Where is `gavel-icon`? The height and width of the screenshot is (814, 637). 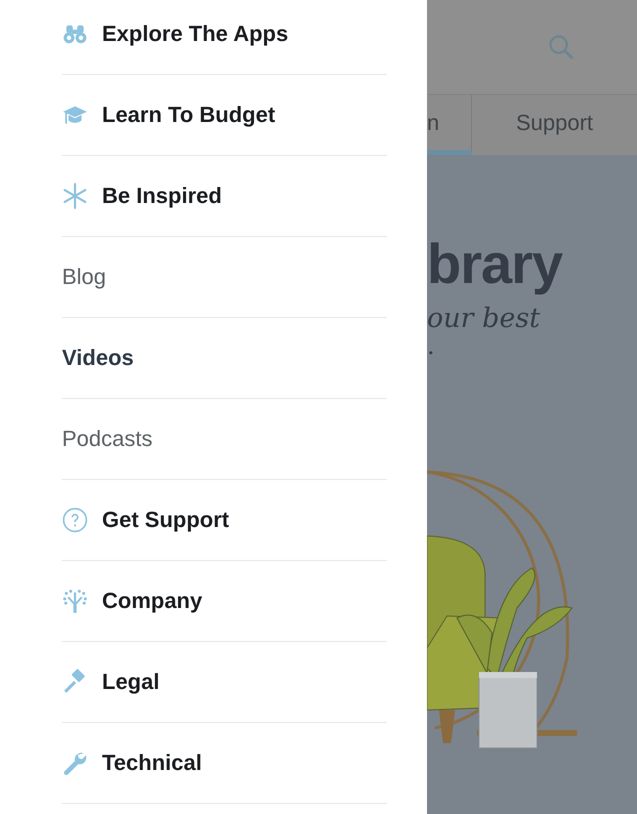 gavel-icon is located at coordinates (75, 682).